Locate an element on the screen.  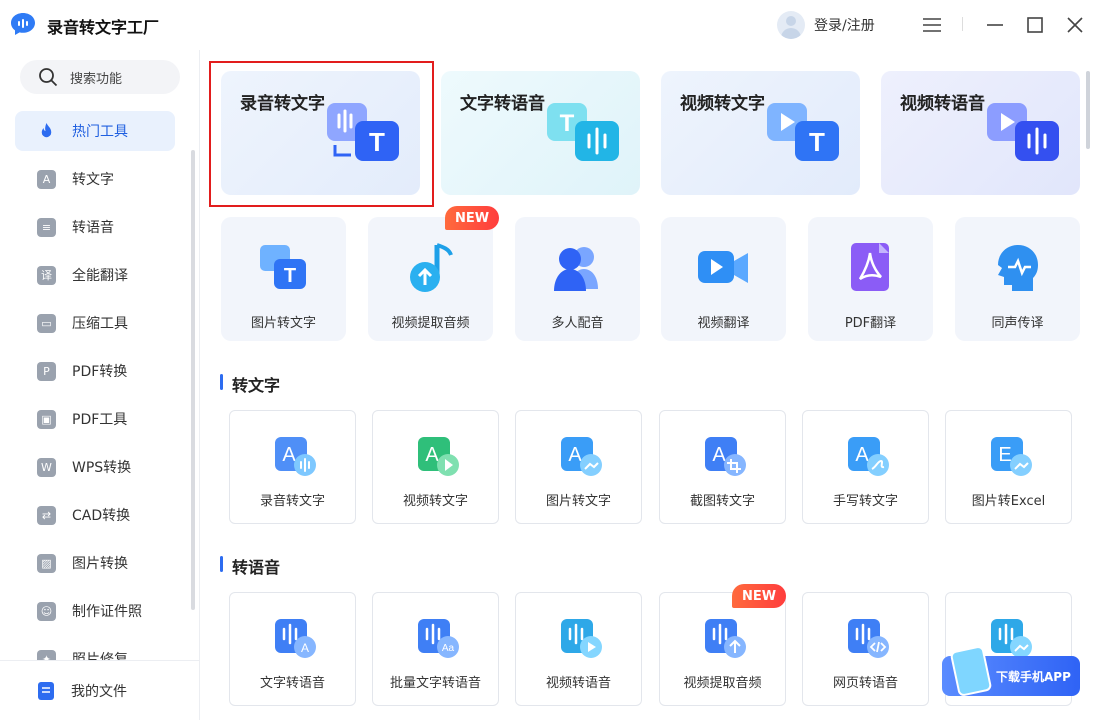
tool-tile-label: 录音转文字 is located at coordinates (292, 501).